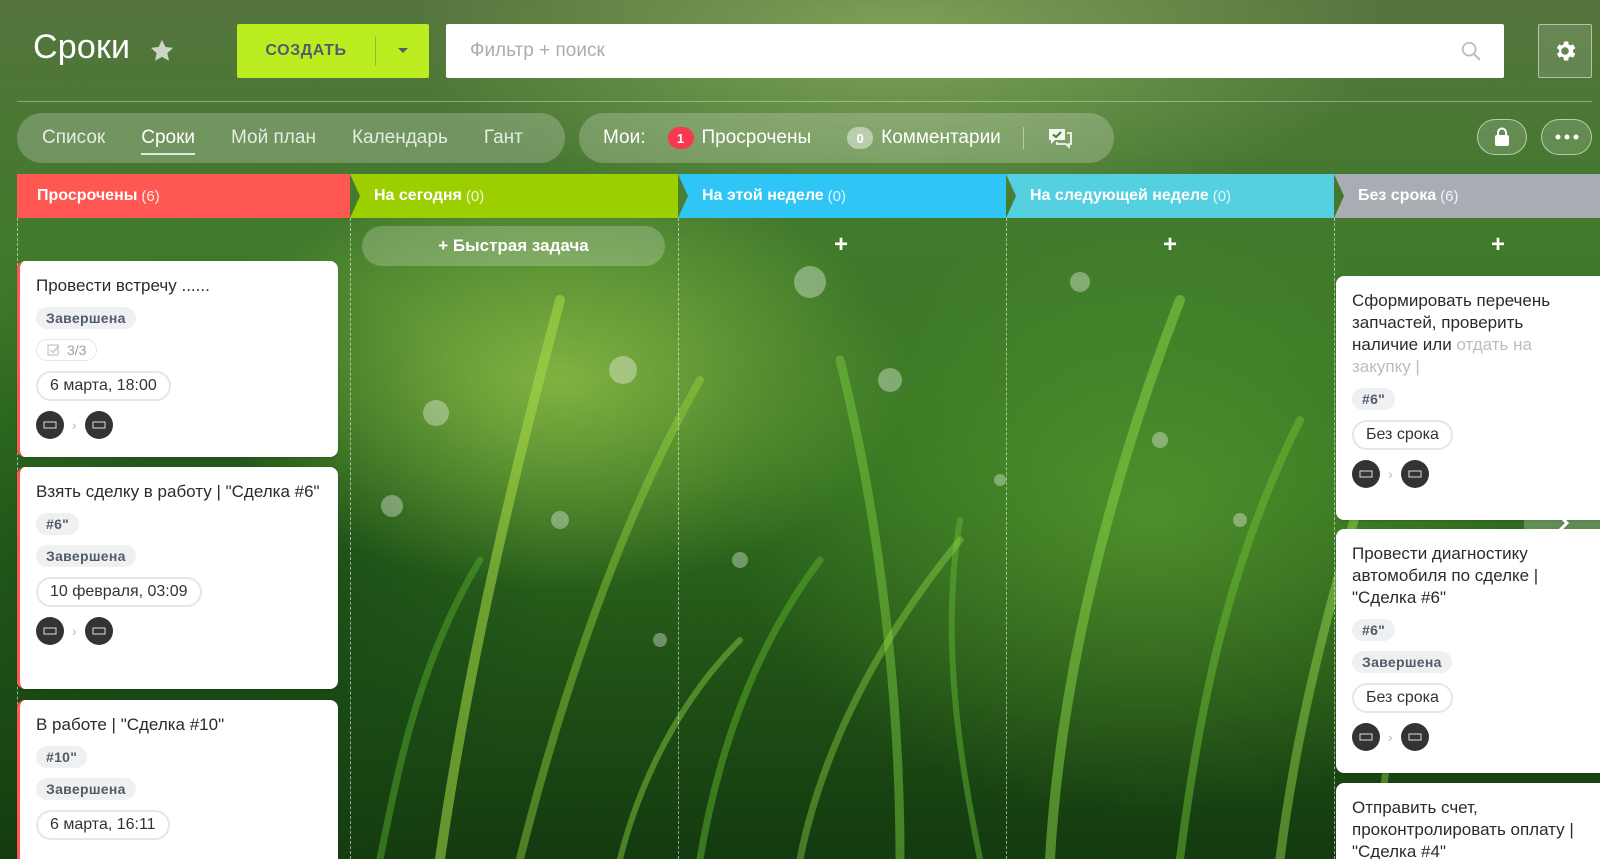 This screenshot has height=859, width=1600. Describe the element at coordinates (168, 141) in the screenshot. I see `tab-deadlines: Сроки` at that location.